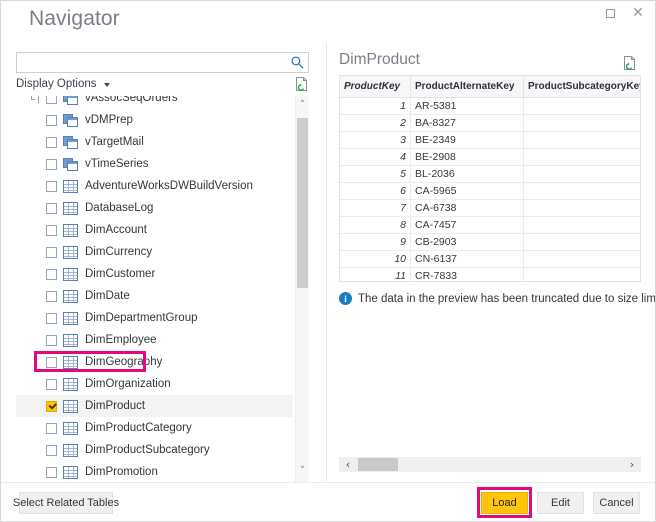 Image resolution: width=656 pixels, height=522 pixels. I want to click on cell-productalternatekey: AR-5381, so click(467, 106).